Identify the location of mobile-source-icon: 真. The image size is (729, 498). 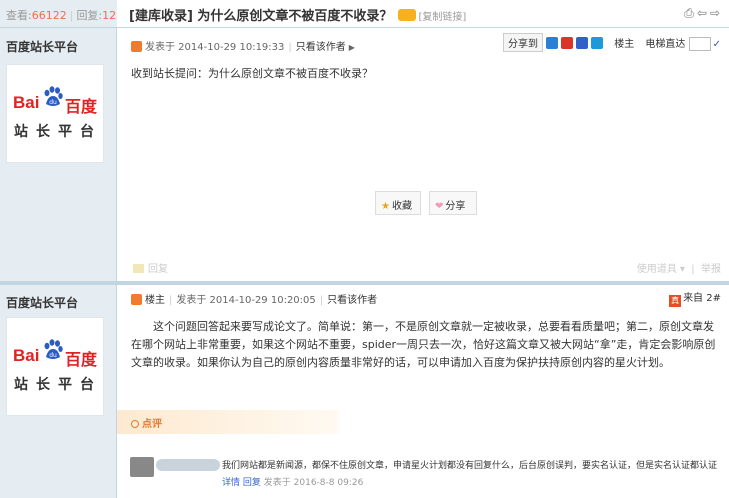
(675, 301).